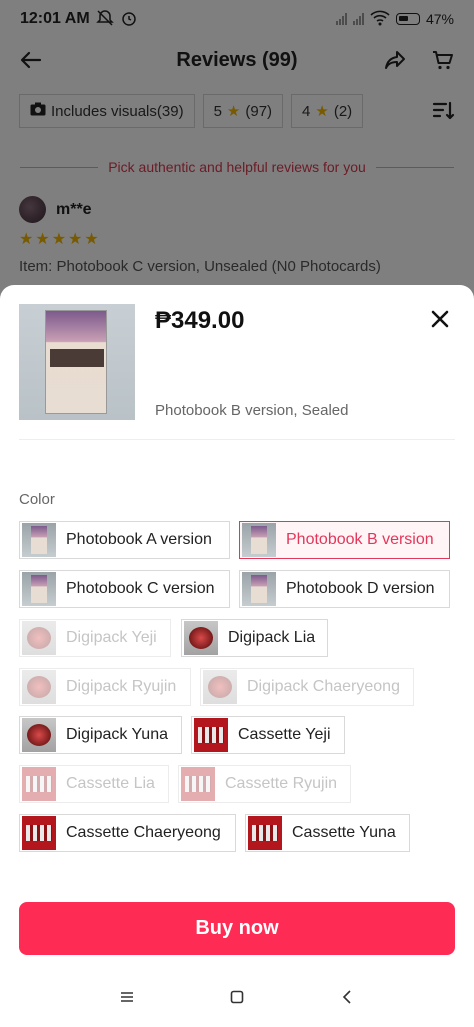 The height and width of the screenshot is (1027, 474). I want to click on color-option: Digipack Chaeryeong, so click(307, 687).